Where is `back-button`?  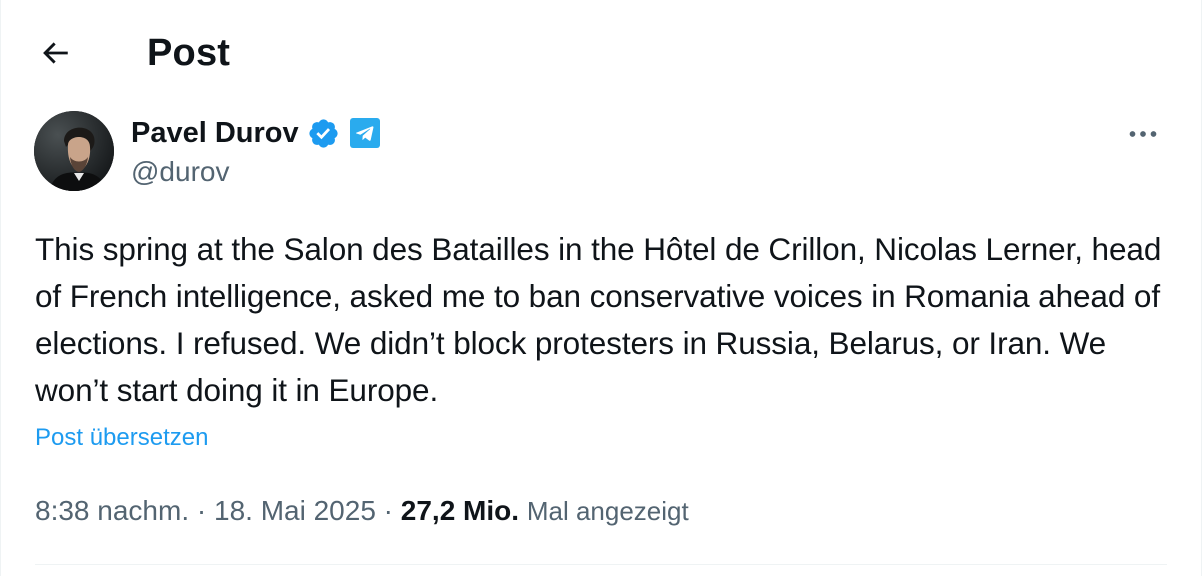 back-button is located at coordinates (55, 53).